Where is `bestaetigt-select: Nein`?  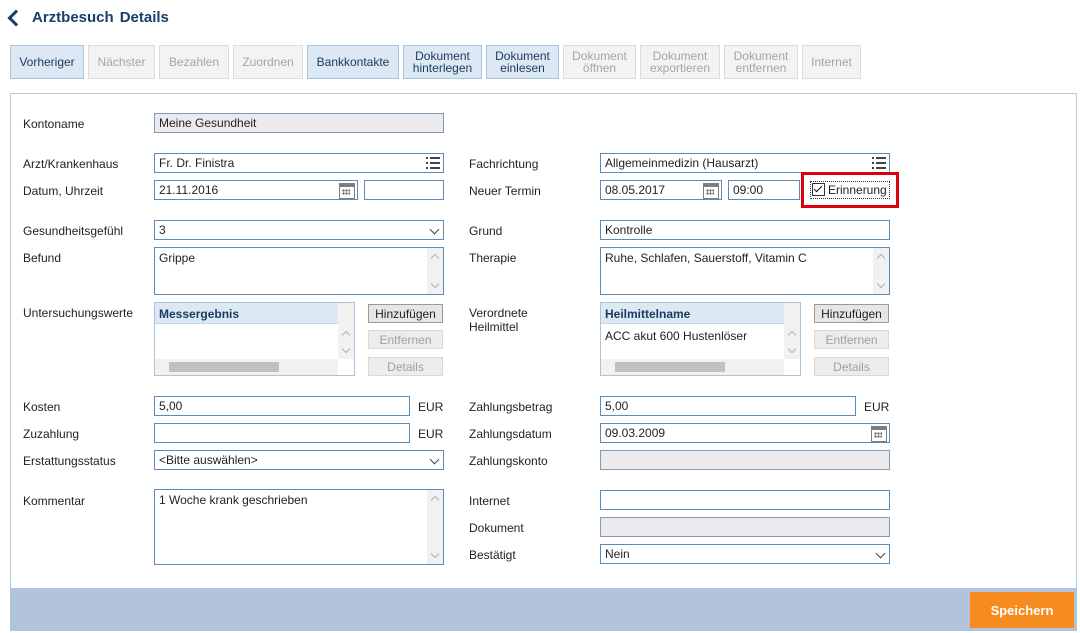 bestaetigt-select: Nein is located at coordinates (745, 554).